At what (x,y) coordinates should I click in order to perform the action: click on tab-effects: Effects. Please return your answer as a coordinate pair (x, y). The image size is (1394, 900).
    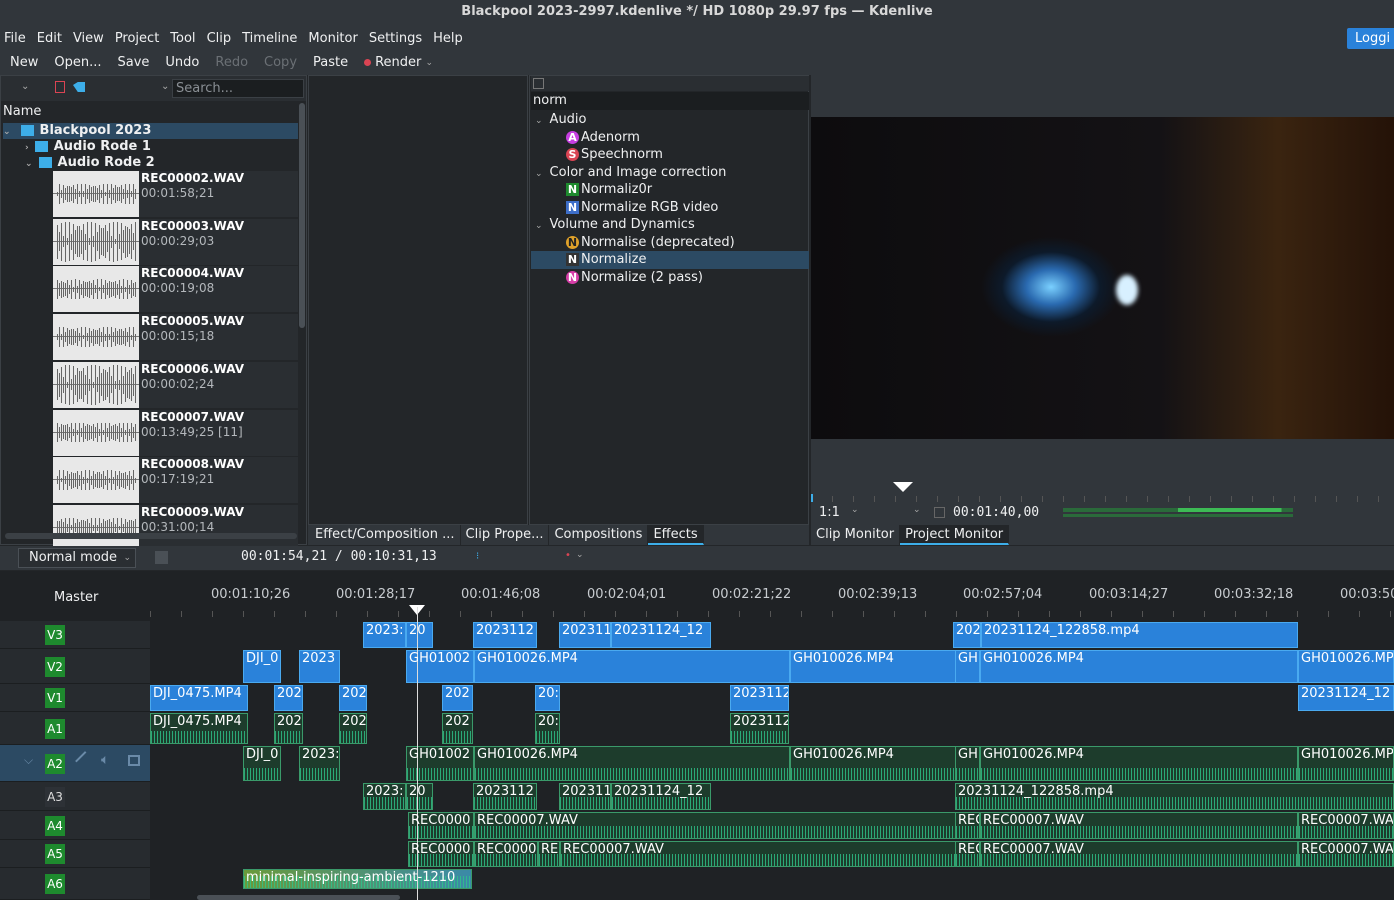
    Looking at the image, I should click on (676, 535).